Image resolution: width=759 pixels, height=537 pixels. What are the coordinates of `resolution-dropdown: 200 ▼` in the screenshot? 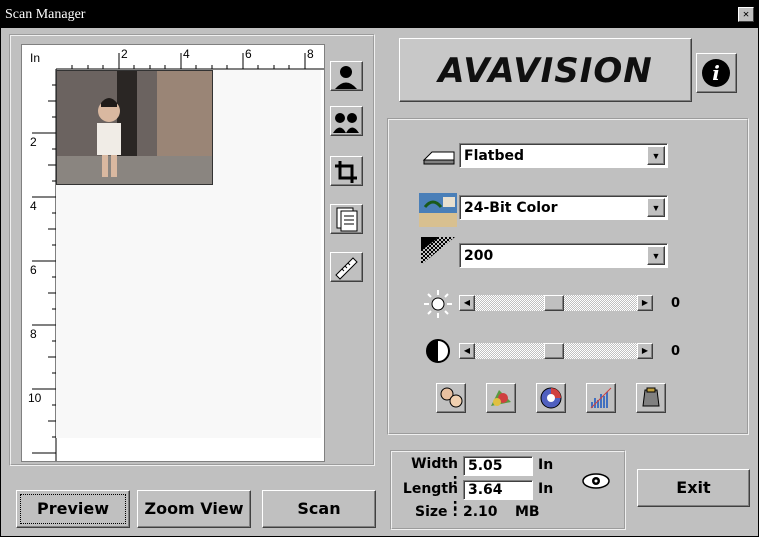 It's located at (563, 255).